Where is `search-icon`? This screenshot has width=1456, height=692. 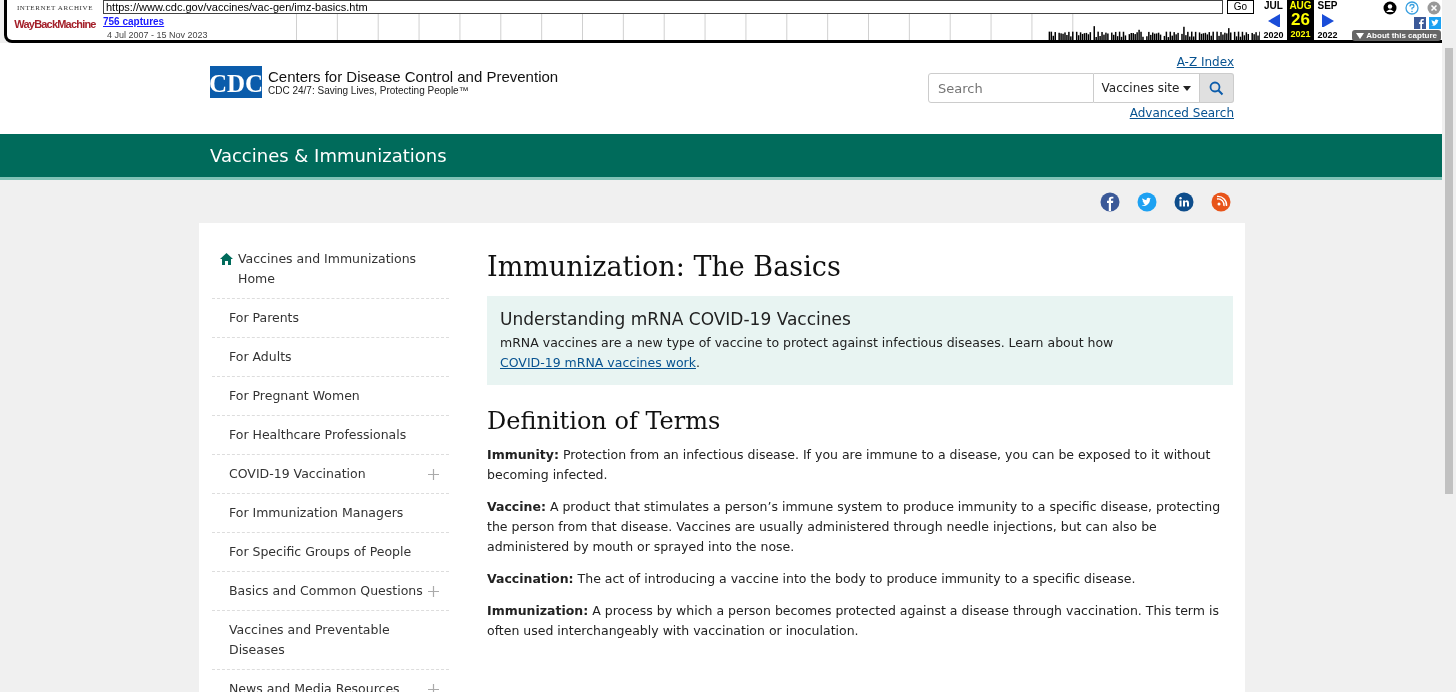
search-icon is located at coordinates (1216, 88).